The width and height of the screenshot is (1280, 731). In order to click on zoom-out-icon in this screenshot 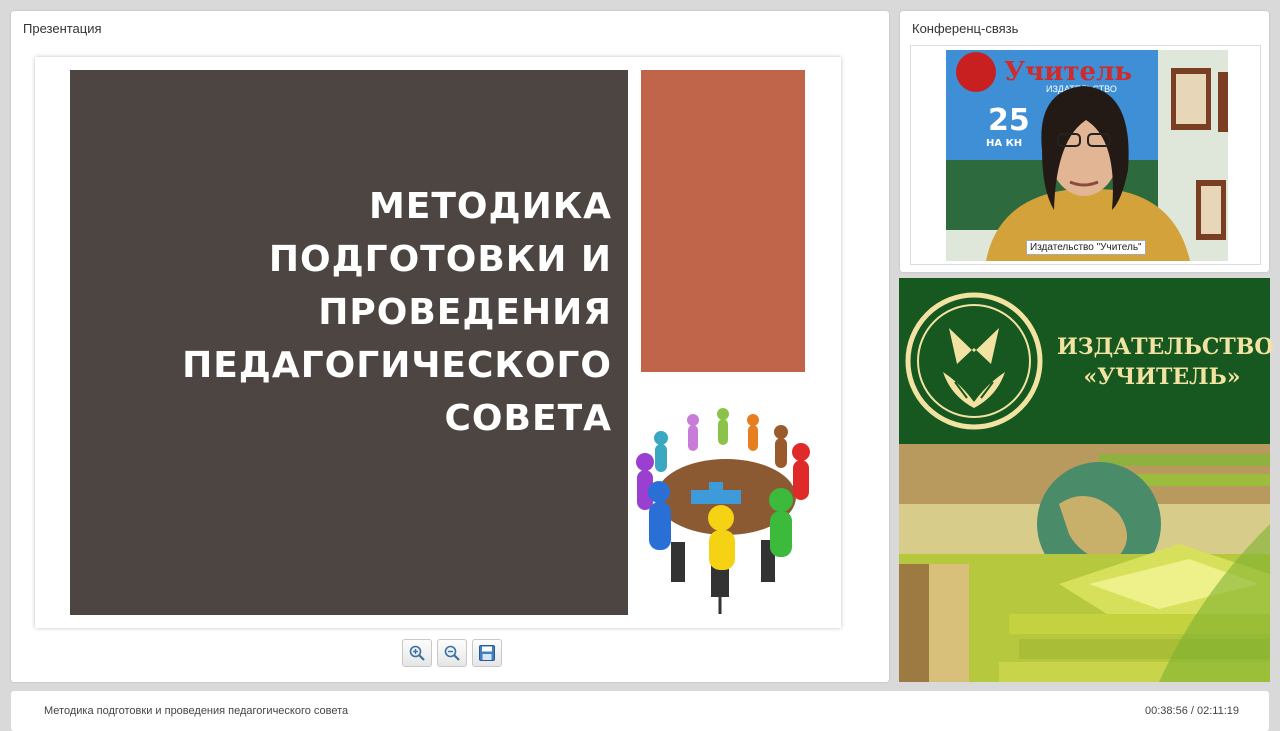, I will do `click(452, 653)`.